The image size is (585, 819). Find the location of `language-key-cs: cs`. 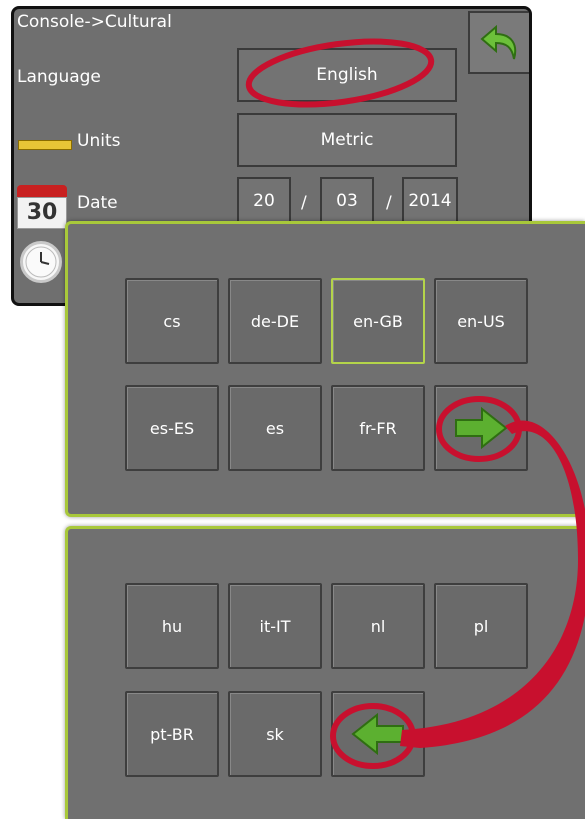

language-key-cs: cs is located at coordinates (172, 321).